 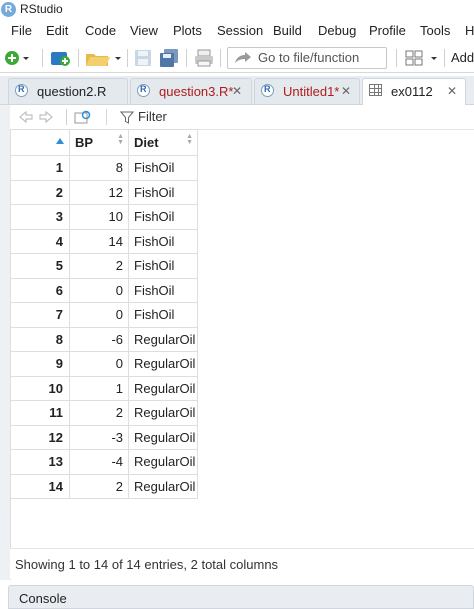 What do you see at coordinates (40, 192) in the screenshot?
I see `row-index: 2` at bounding box center [40, 192].